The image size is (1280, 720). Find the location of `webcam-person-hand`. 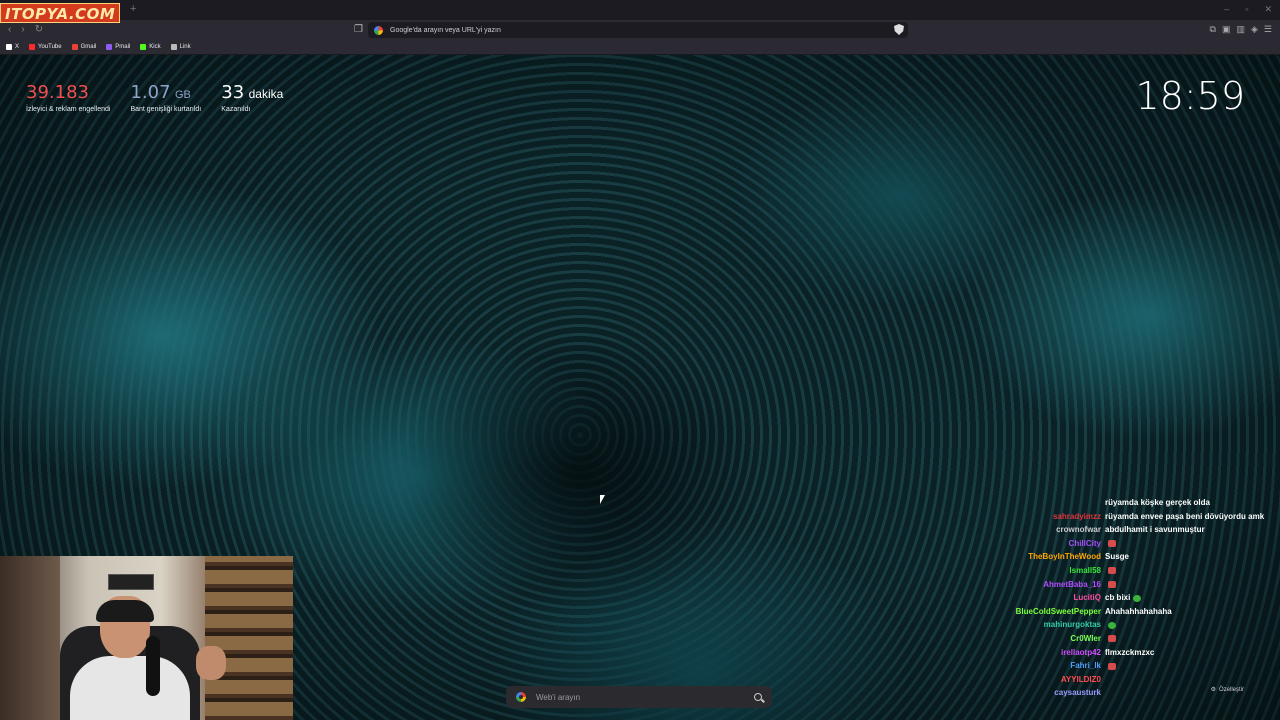

webcam-person-hand is located at coordinates (211, 663).